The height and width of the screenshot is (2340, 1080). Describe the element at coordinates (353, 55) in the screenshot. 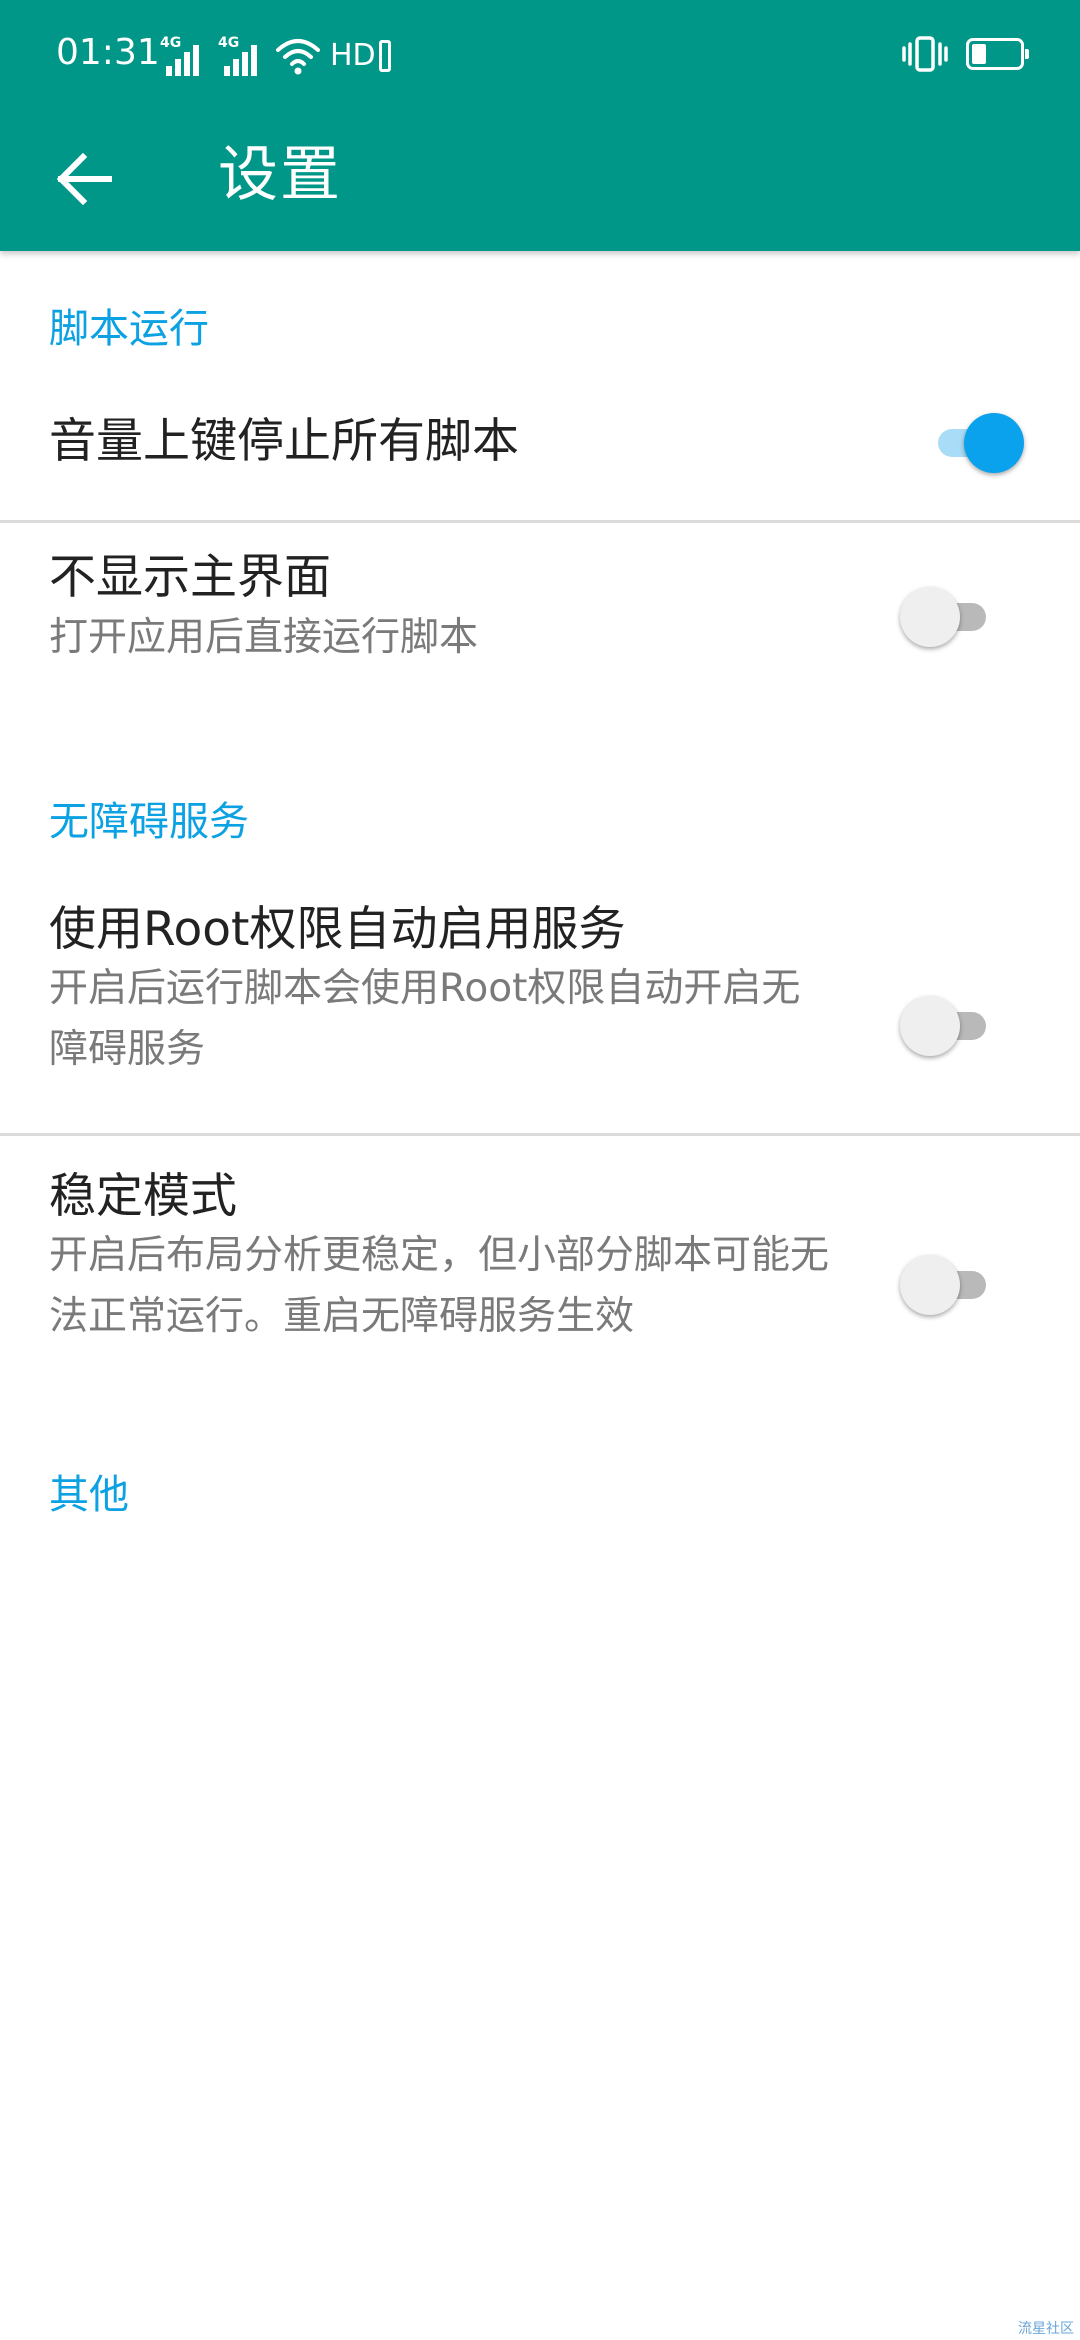

I see `hd-label: HD` at that location.